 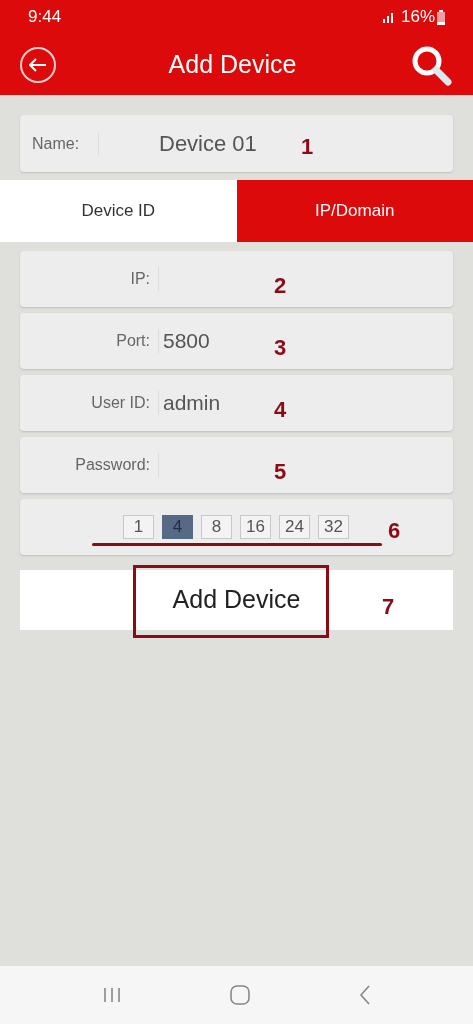 What do you see at coordinates (280, 286) in the screenshot?
I see `annotation-number: 2` at bounding box center [280, 286].